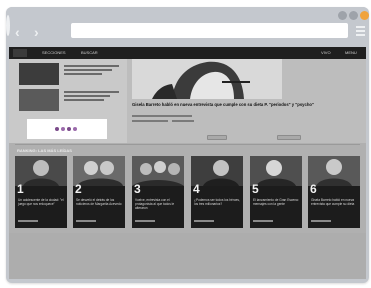  I want to click on ranking-number: 6, so click(313, 189).